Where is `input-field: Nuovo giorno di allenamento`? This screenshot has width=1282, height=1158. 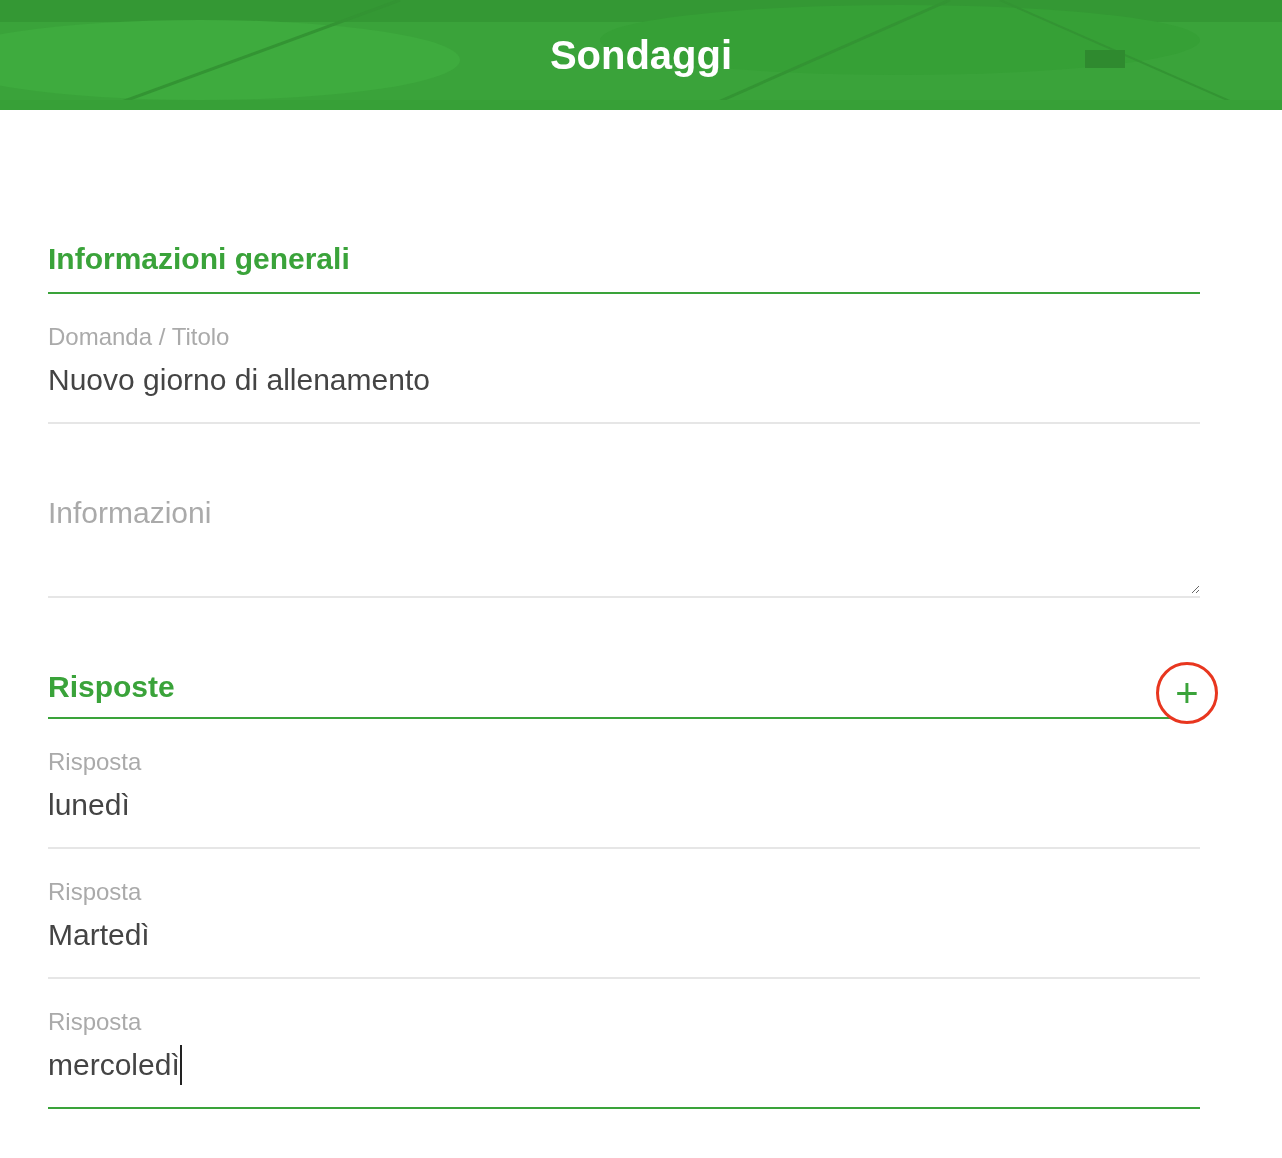
input-field: Nuovo giorno di allenamento is located at coordinates (239, 379).